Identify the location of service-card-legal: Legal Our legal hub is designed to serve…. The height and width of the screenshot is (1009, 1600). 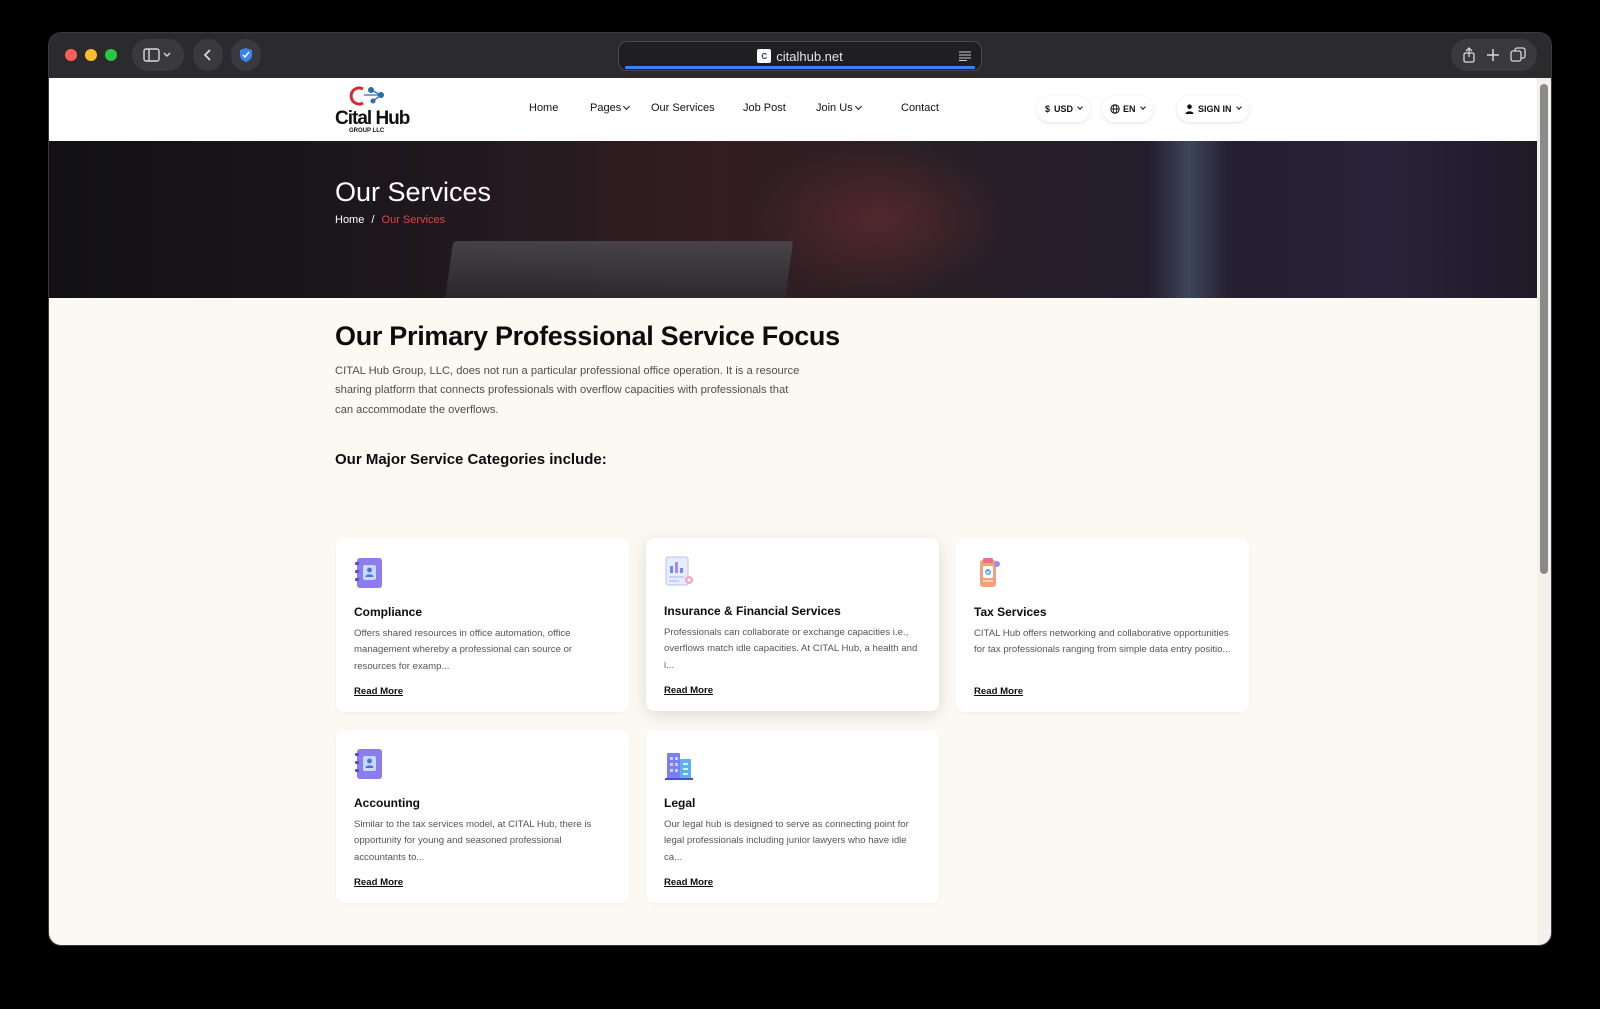
(792, 816).